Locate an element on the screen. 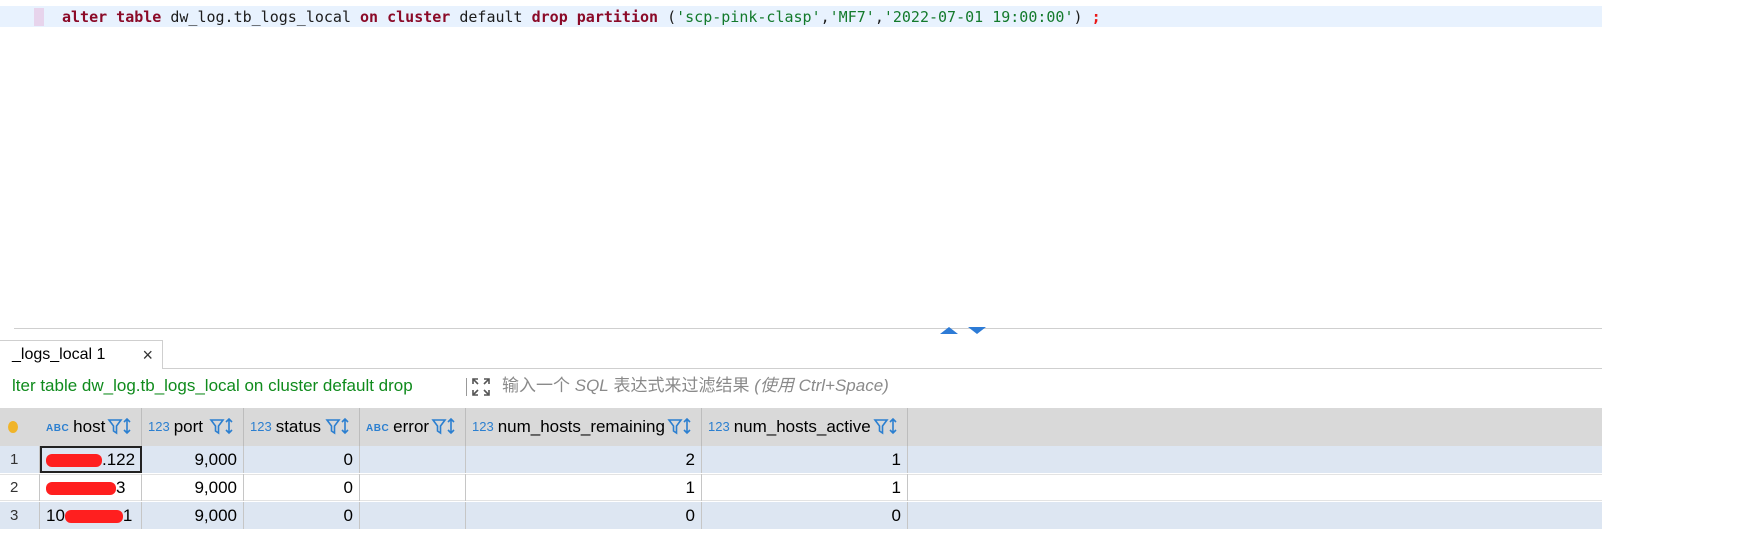 The image size is (1742, 550). tab-label: _logs_local 1 is located at coordinates (59, 354).